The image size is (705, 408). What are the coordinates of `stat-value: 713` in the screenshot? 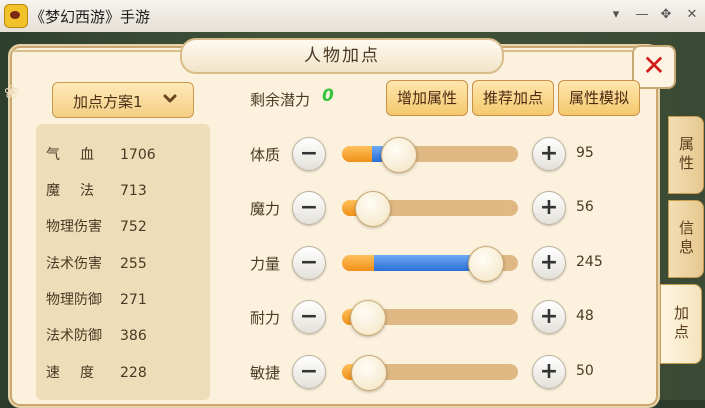 It's located at (133, 191).